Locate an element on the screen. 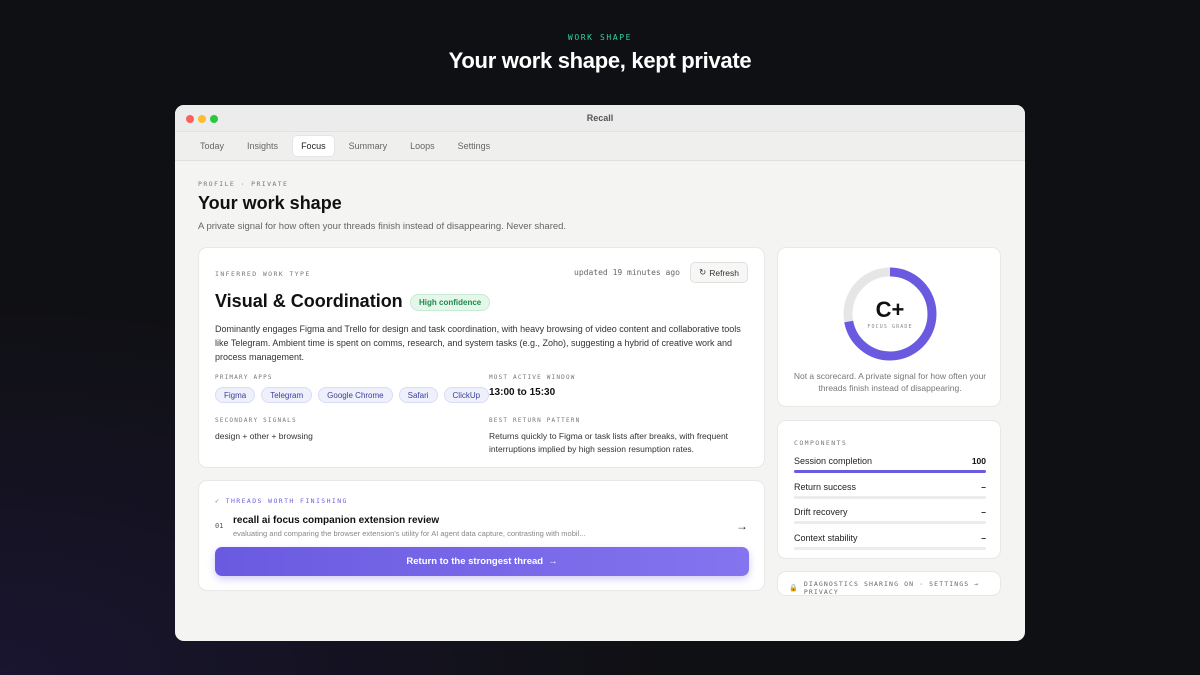 Image resolution: width=1200 pixels, height=675 pixels. confidence-badge: High confidence is located at coordinates (450, 302).